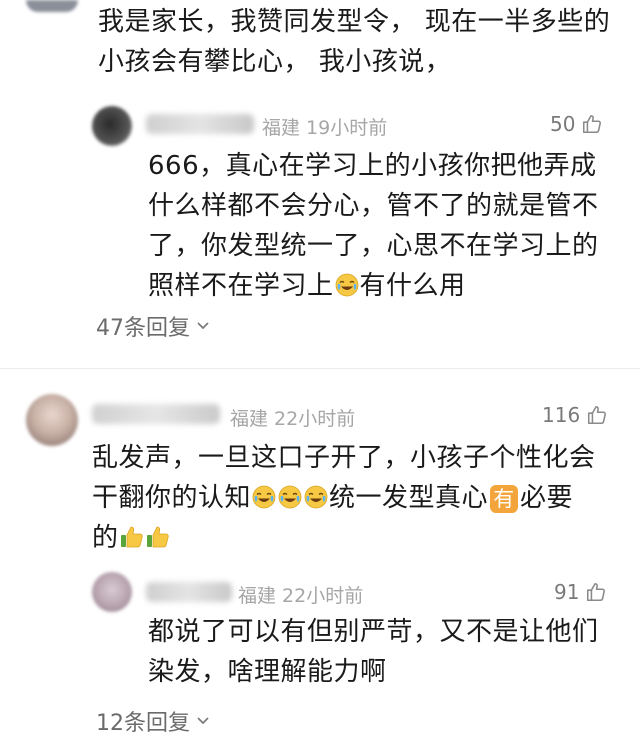  What do you see at coordinates (373, 206) in the screenshot?
I see `reply-line: 什么样都不会分心，管不了的就是管不` at bounding box center [373, 206].